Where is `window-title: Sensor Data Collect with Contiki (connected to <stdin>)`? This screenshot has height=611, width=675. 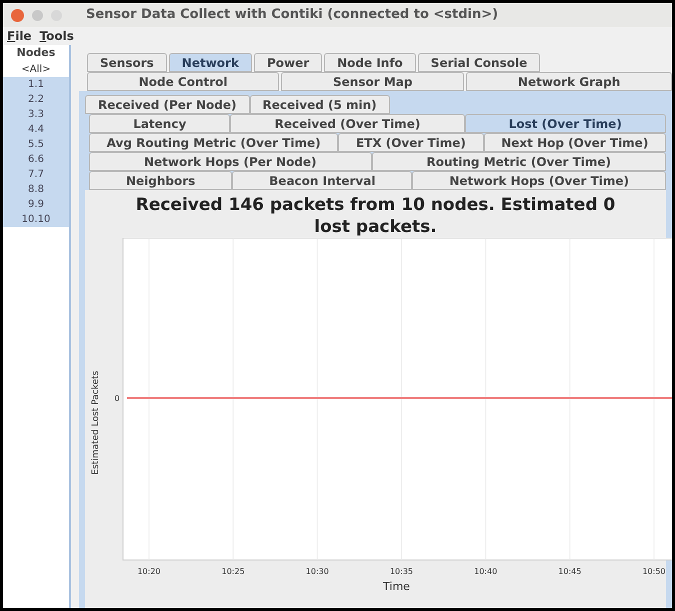 window-title: Sensor Data Collect with Contiki (connected to <stdin>) is located at coordinates (292, 15).